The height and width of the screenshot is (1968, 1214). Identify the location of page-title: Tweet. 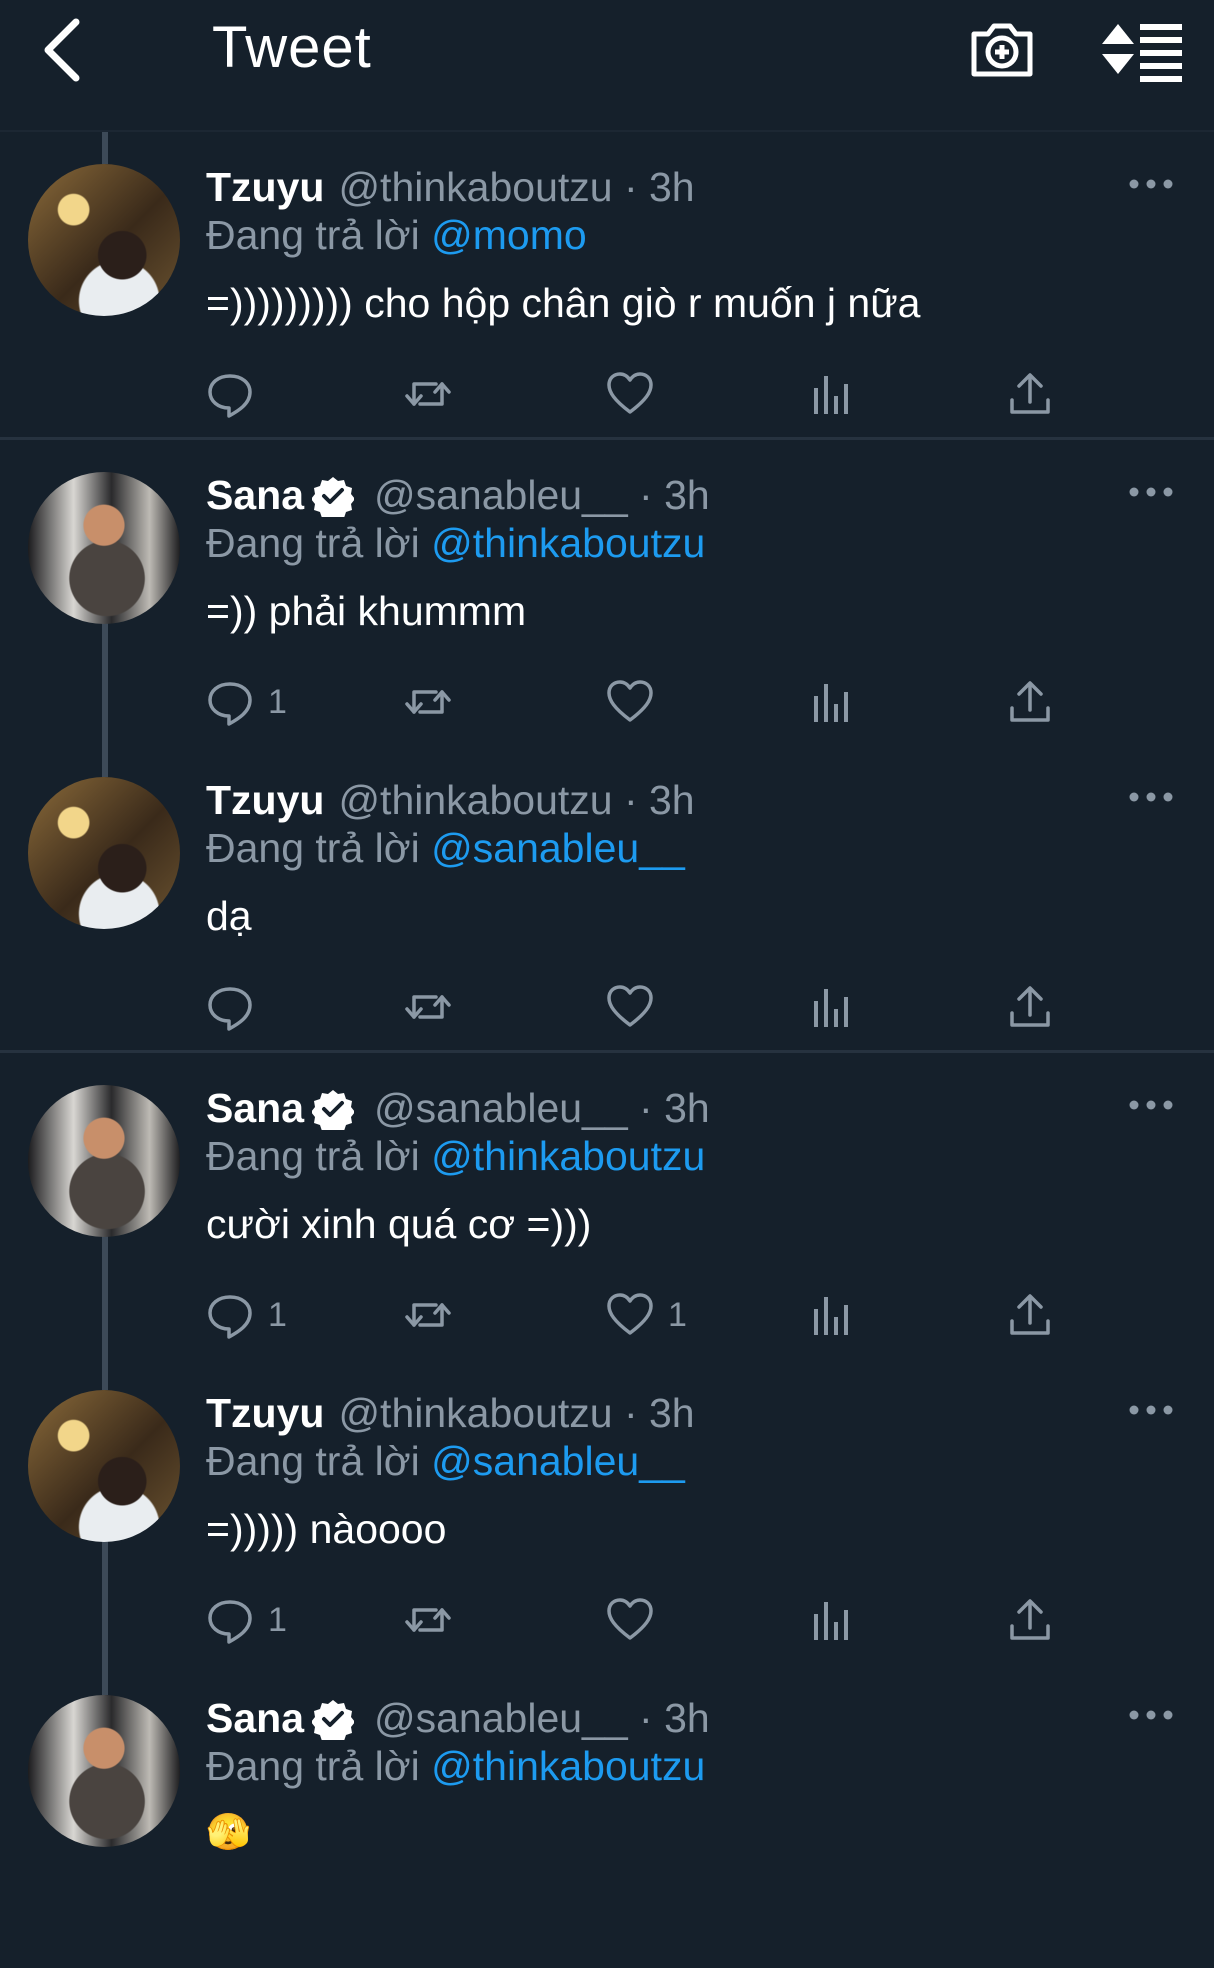
(292, 47).